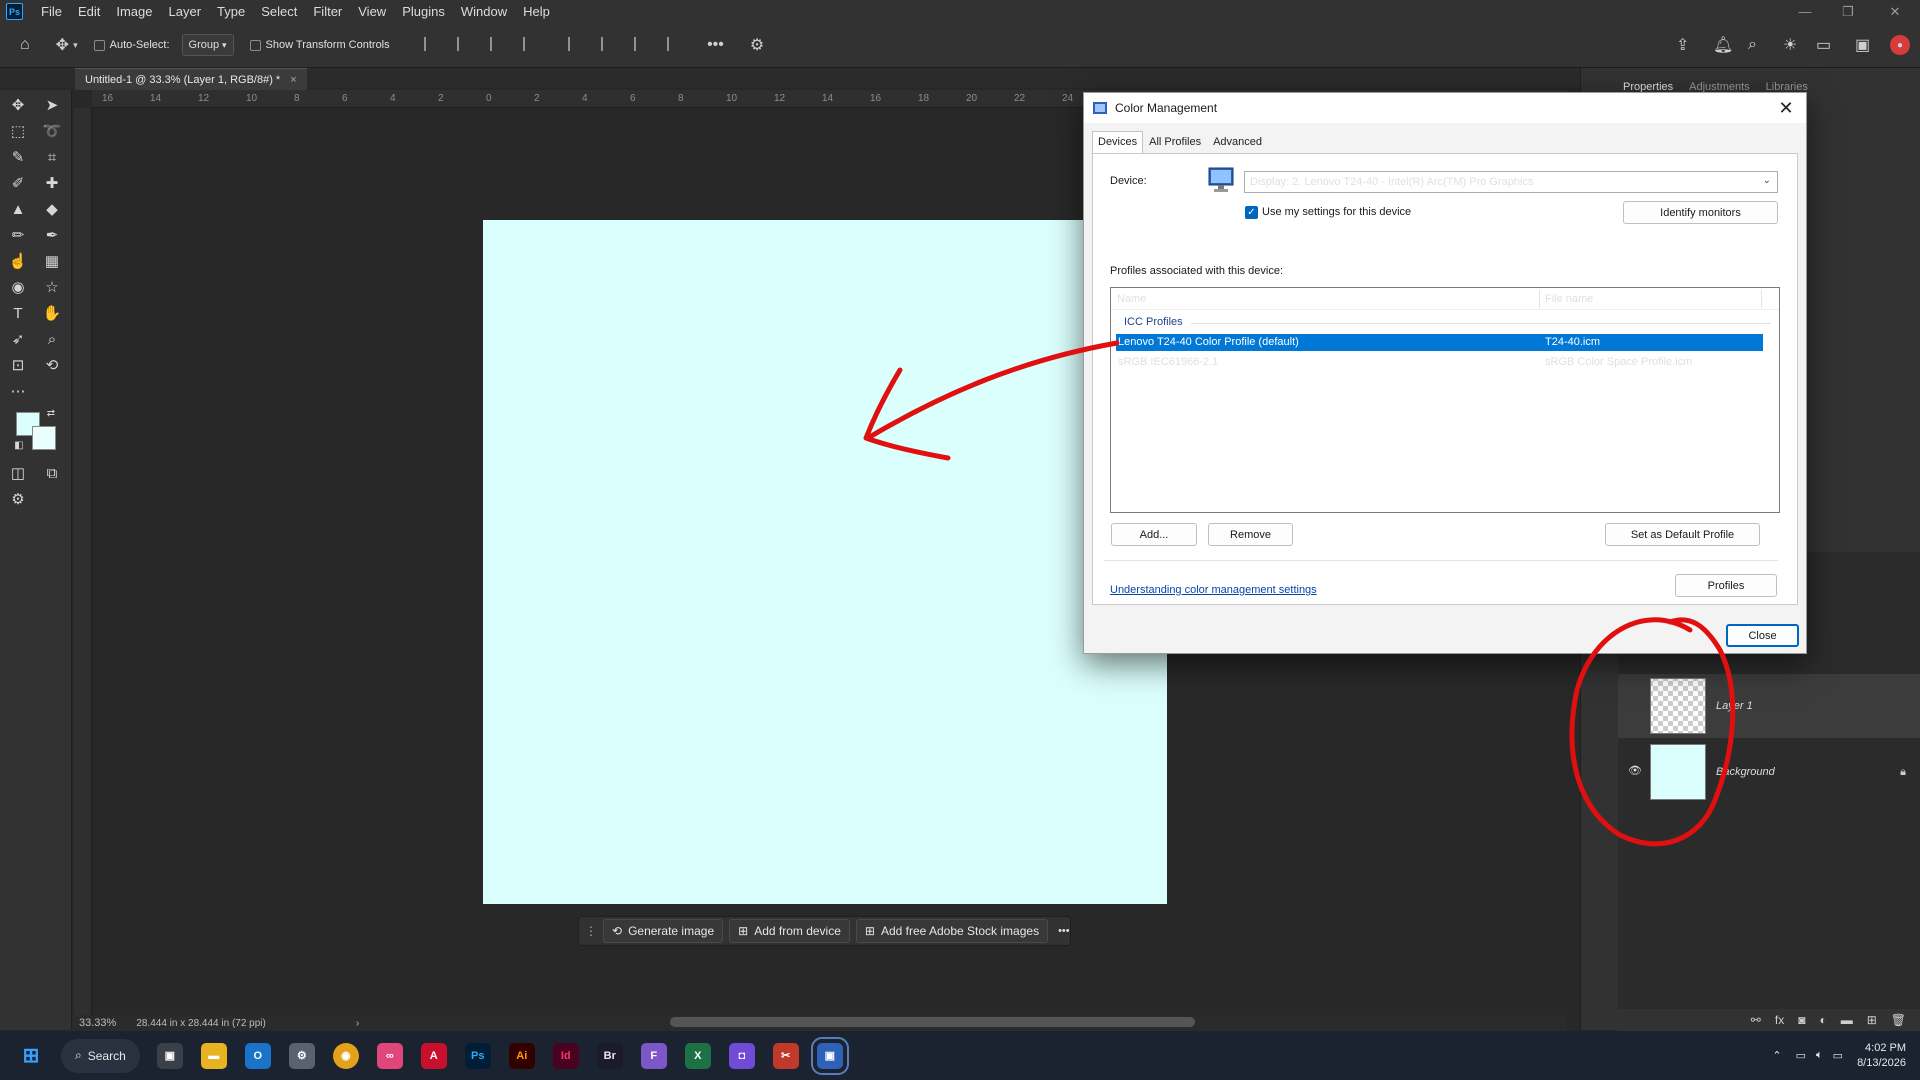 The image size is (1920, 1080). I want to click on marquee-tool-icon: ⬚, so click(18, 131).